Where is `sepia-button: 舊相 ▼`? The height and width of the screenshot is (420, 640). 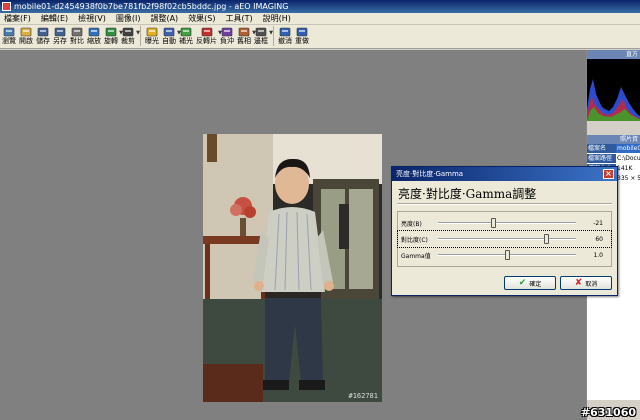
sepia-button: 舊相 ▼ is located at coordinates (246, 35).